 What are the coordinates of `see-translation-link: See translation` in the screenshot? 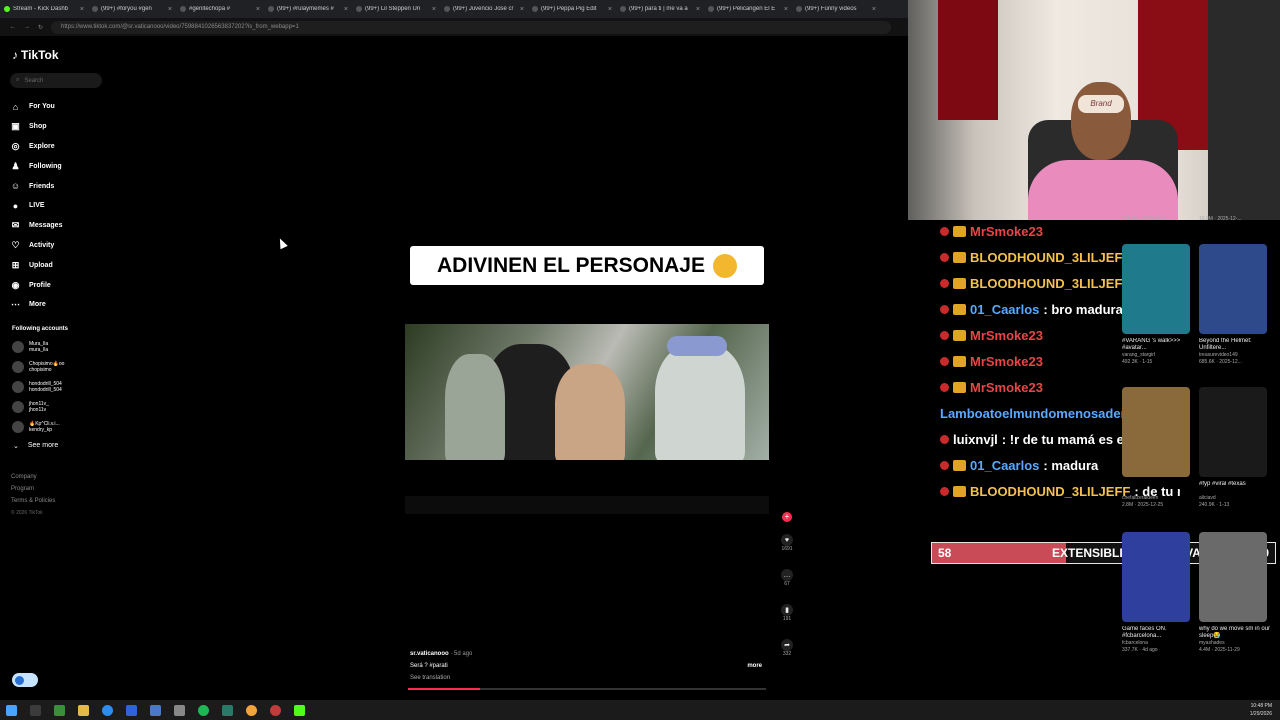 It's located at (588, 678).